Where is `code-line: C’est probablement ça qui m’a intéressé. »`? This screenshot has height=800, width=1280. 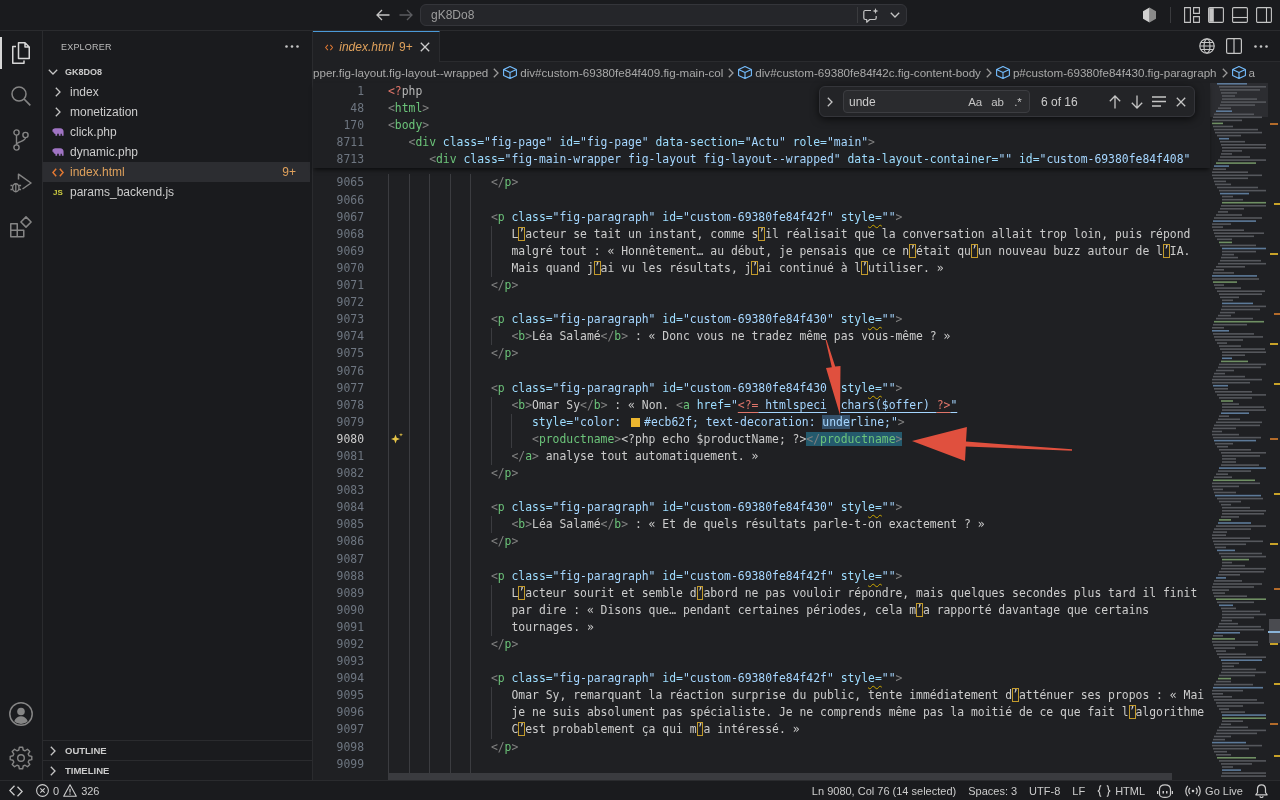 code-line: C’est probablement ça qui m’a intéressé. » is located at coordinates (655, 730).